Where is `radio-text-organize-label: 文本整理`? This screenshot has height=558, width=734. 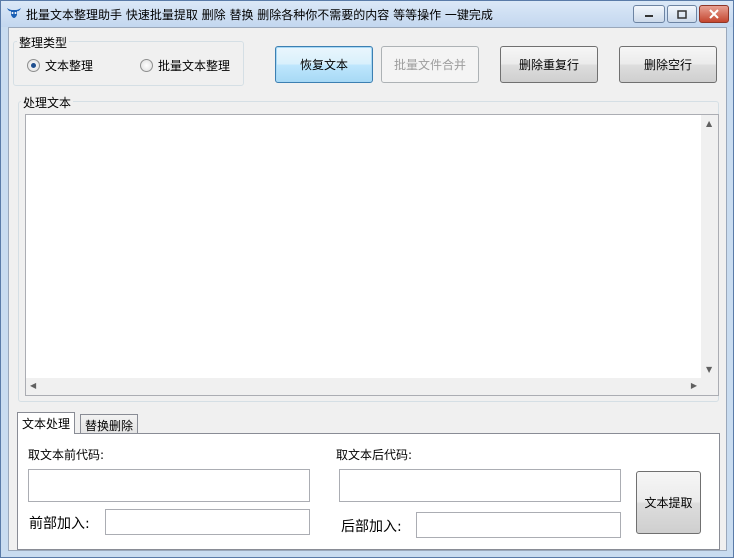
radio-text-organize-label: 文本整理 is located at coordinates (69, 66).